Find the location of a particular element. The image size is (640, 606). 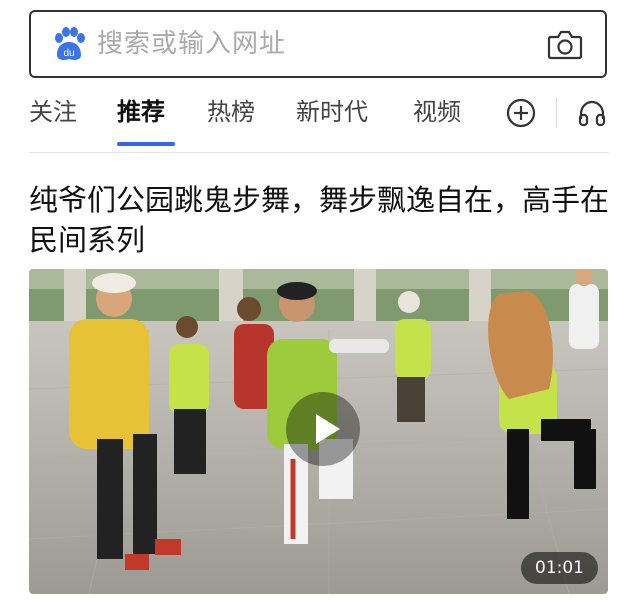

baidu-paw-icon: du is located at coordinates (70, 43).